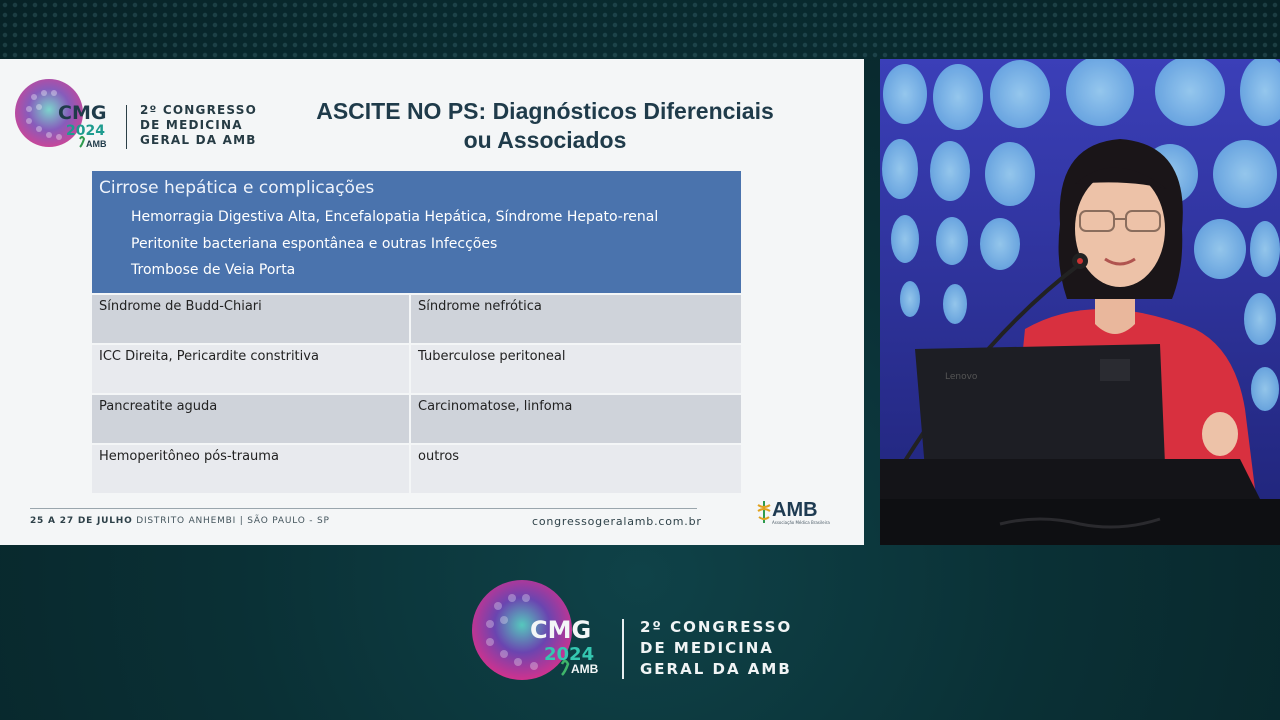  Describe the element at coordinates (576, 469) in the screenshot. I see `table-cell: outros` at that location.